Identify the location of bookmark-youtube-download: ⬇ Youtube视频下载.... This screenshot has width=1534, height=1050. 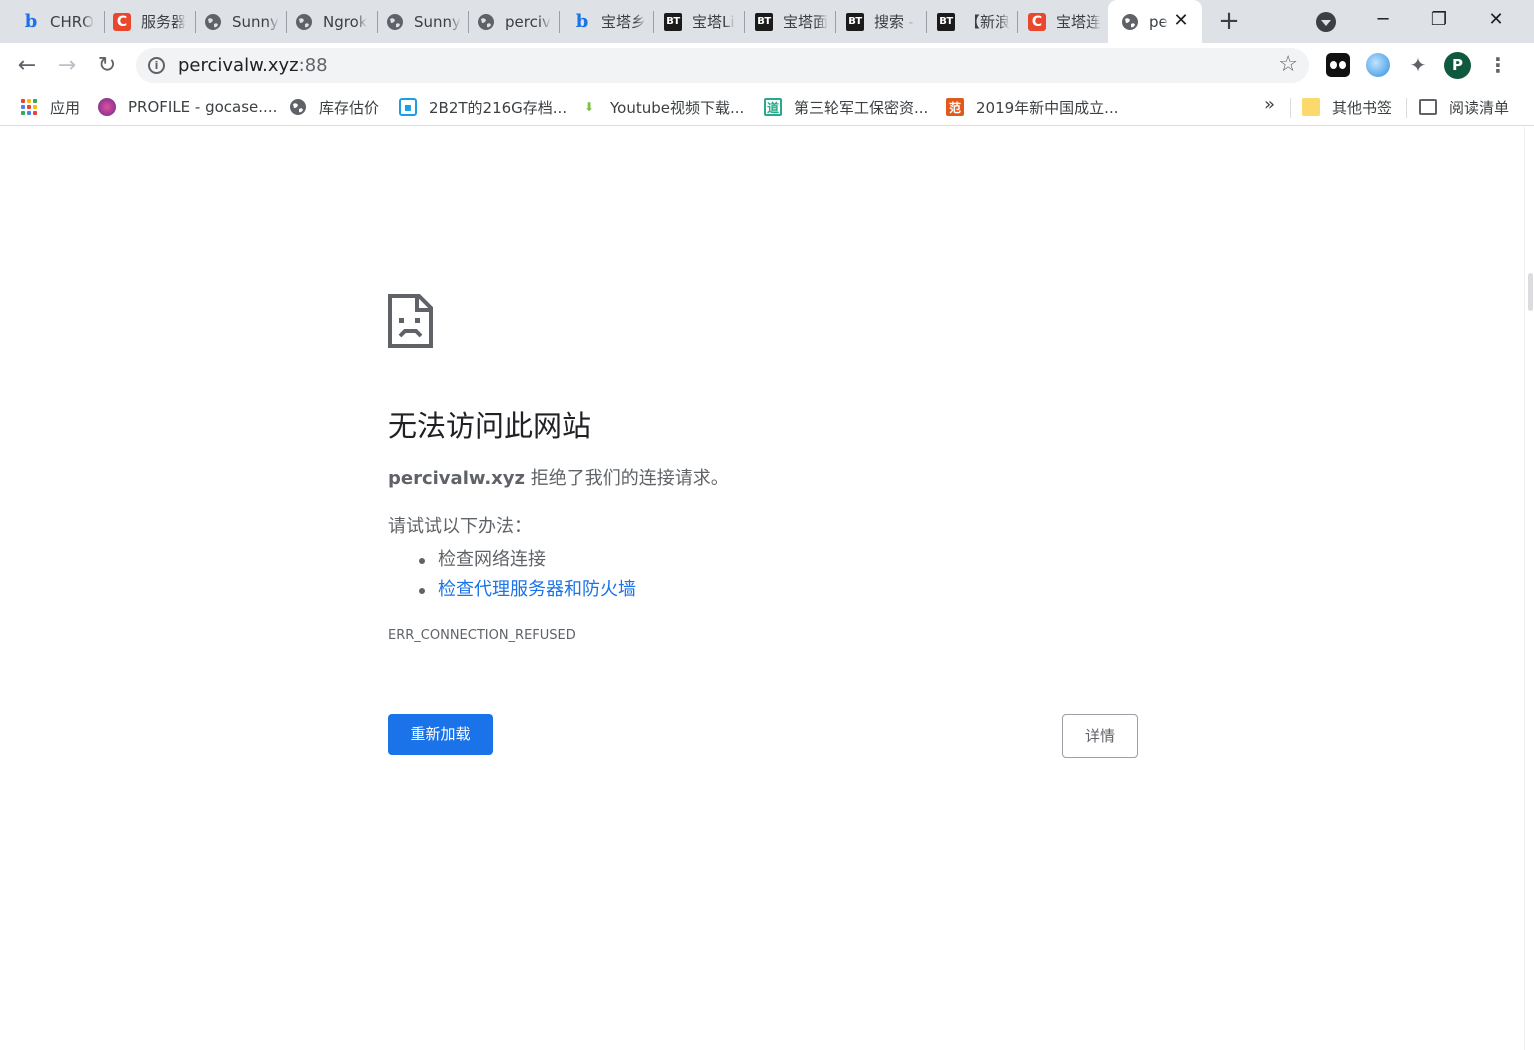
(662, 107).